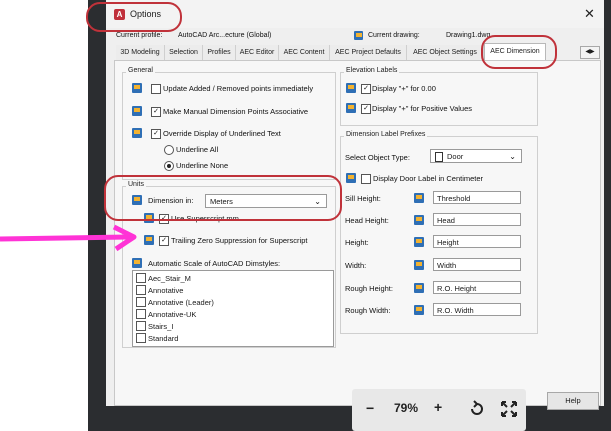  I want to click on list-item: Standard, so click(157, 338).